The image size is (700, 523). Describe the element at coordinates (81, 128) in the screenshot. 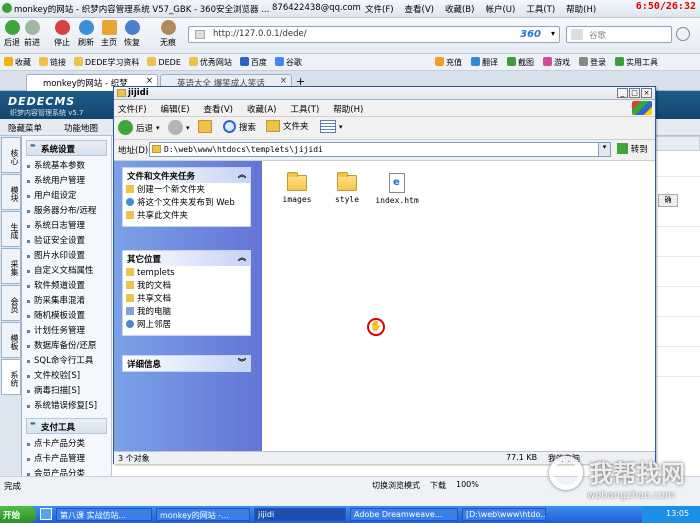

I see `feature-map-link: 功能地图` at that location.